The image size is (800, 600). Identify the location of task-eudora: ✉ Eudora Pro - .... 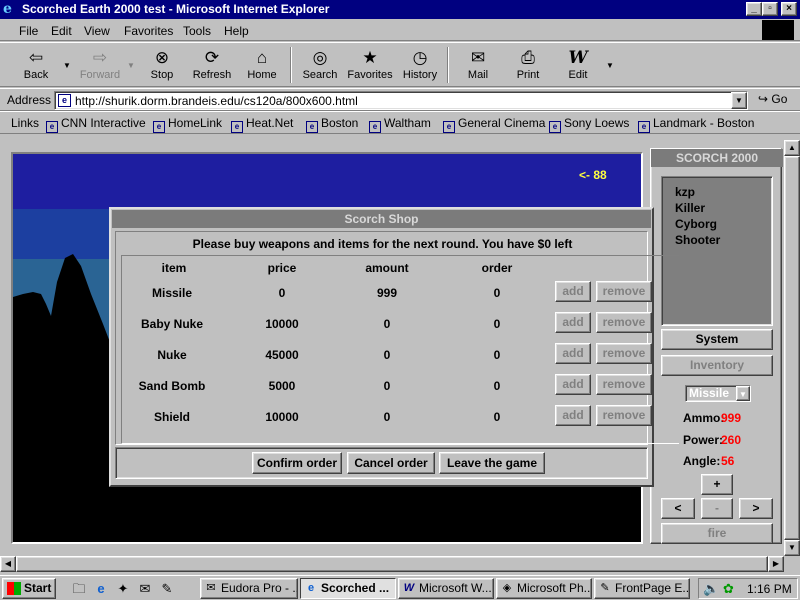
(249, 588).